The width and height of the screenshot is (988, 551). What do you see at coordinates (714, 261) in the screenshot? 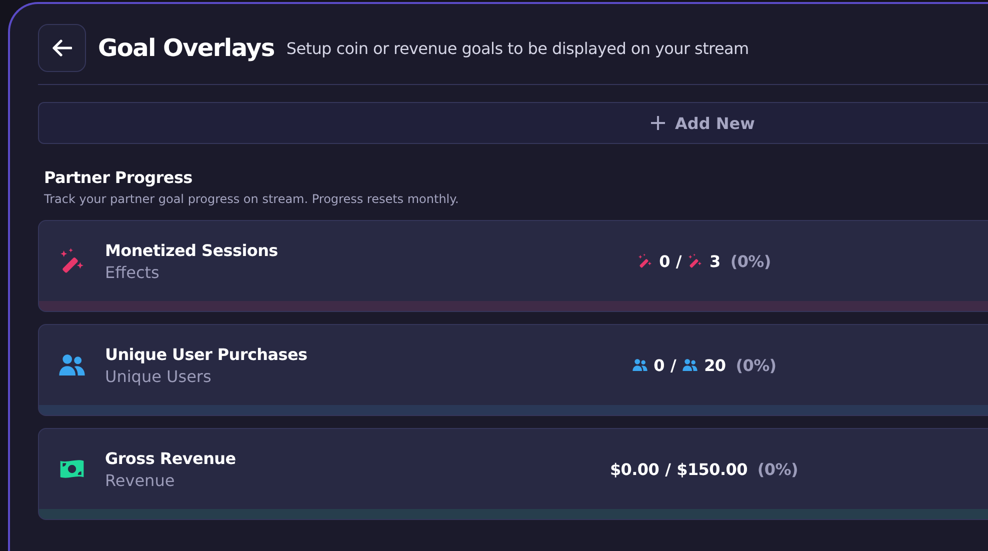
I see `goal-target: 3` at bounding box center [714, 261].